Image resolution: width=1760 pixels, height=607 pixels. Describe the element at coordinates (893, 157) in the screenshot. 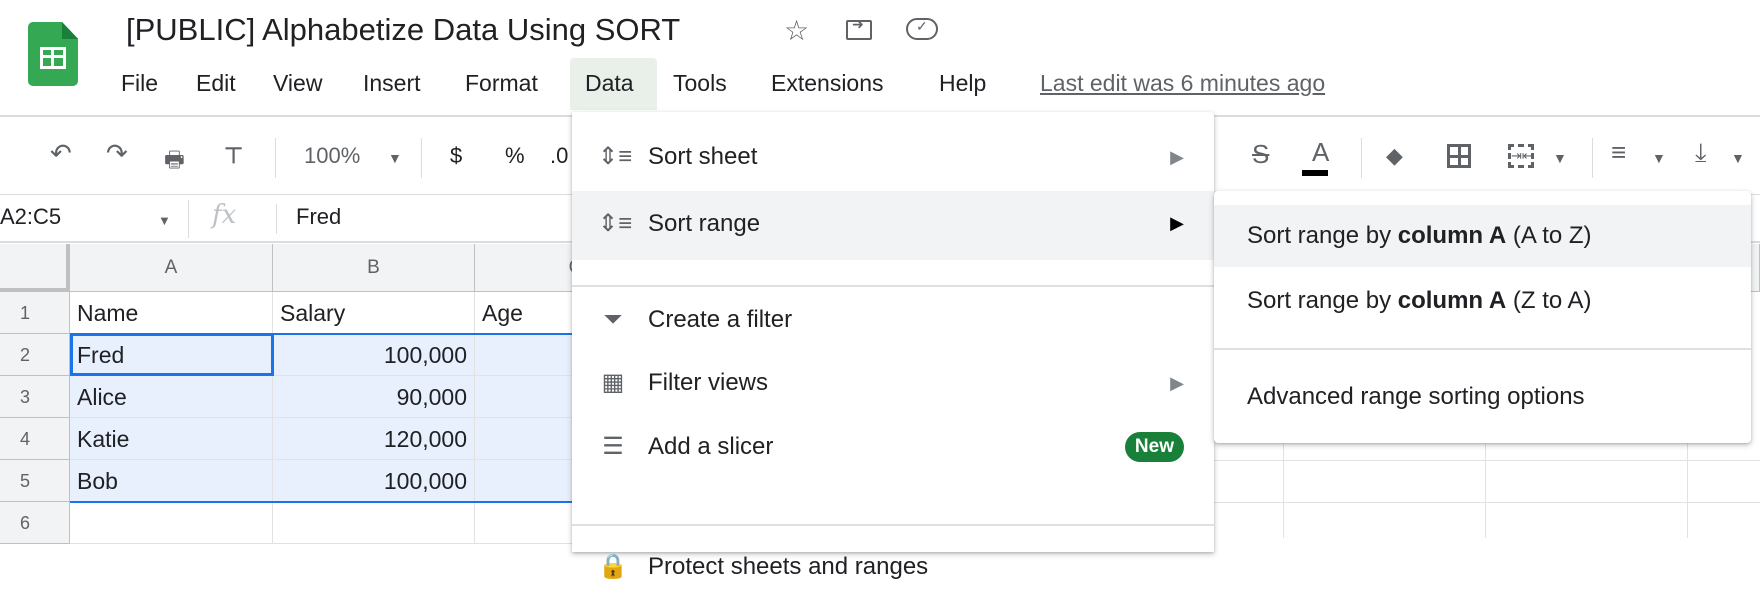

I see `menu-item-sort-sheet: ⇕≡ Sort sheet ▶` at that location.